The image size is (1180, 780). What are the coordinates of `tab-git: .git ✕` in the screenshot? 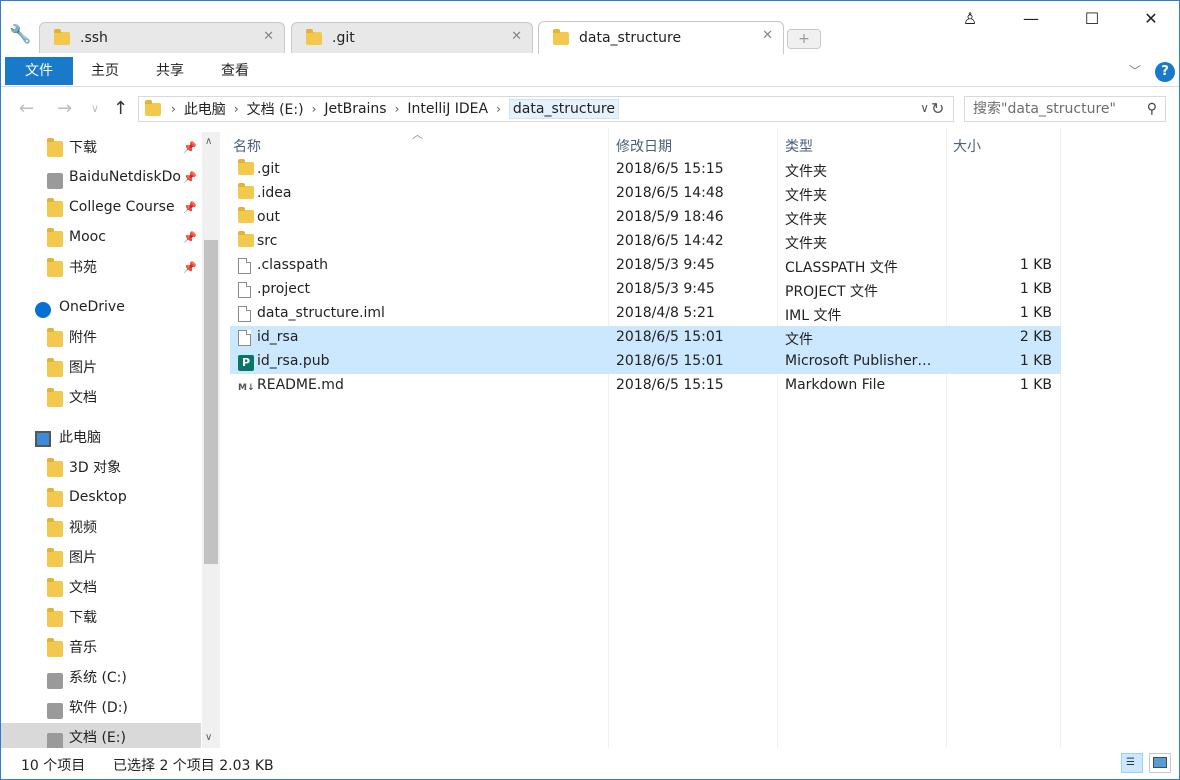 It's located at (412, 37).